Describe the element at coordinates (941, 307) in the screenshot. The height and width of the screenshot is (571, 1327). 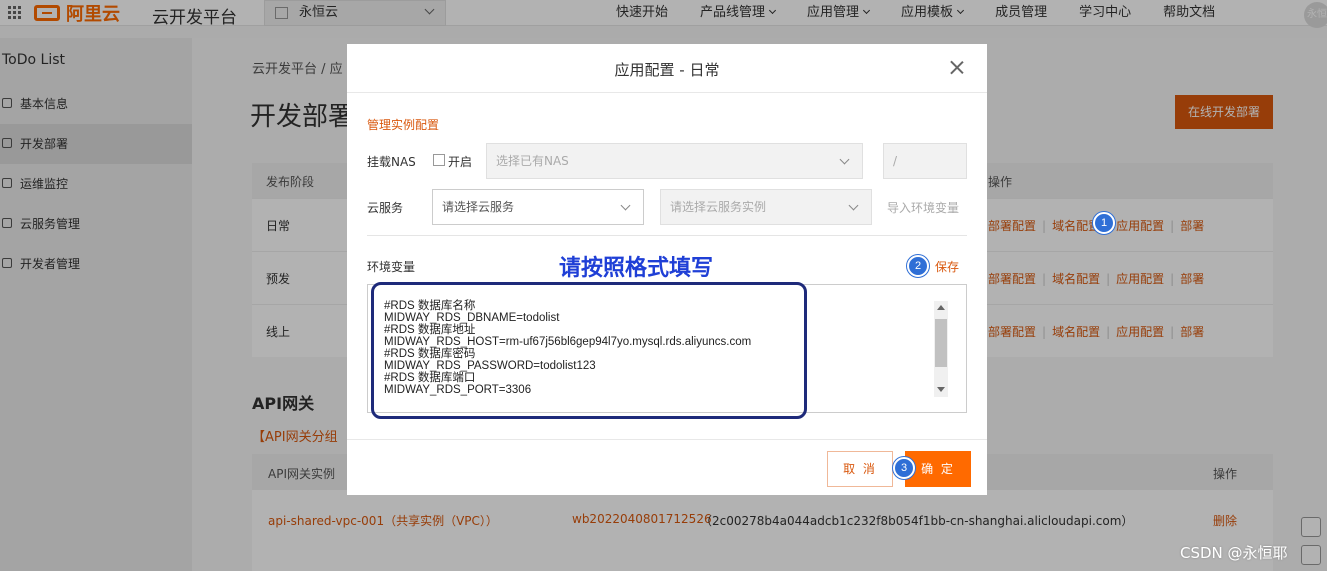
I see `scroll-up-icon` at that location.